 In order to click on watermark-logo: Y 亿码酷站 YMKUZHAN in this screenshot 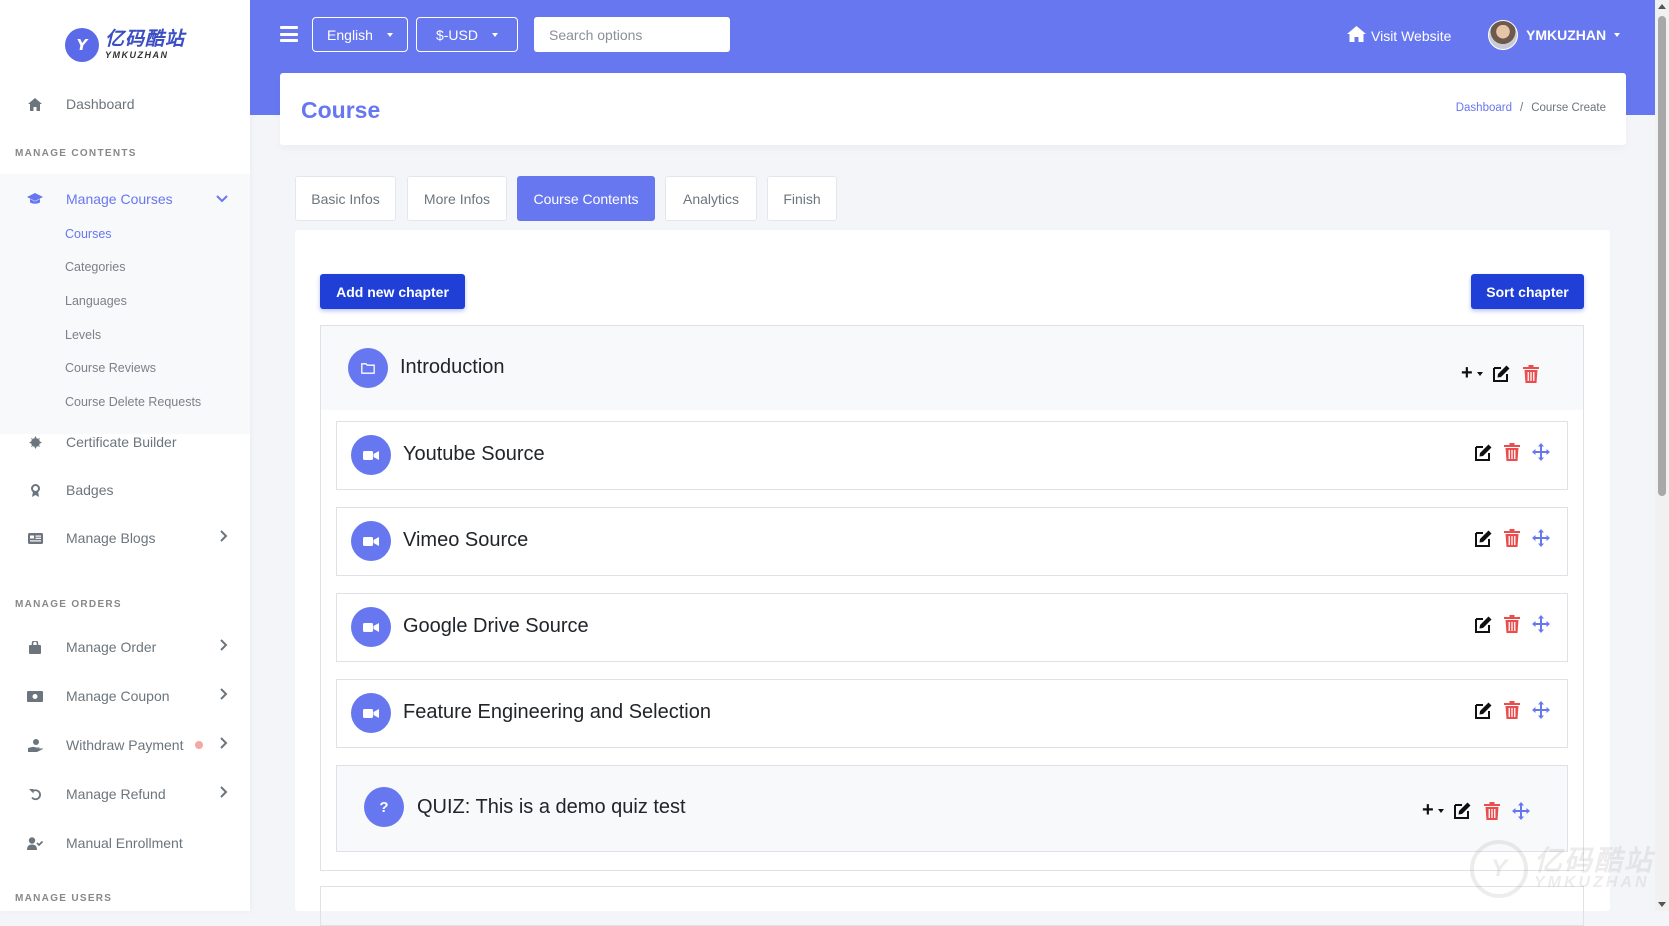, I will do `click(1562, 869)`.